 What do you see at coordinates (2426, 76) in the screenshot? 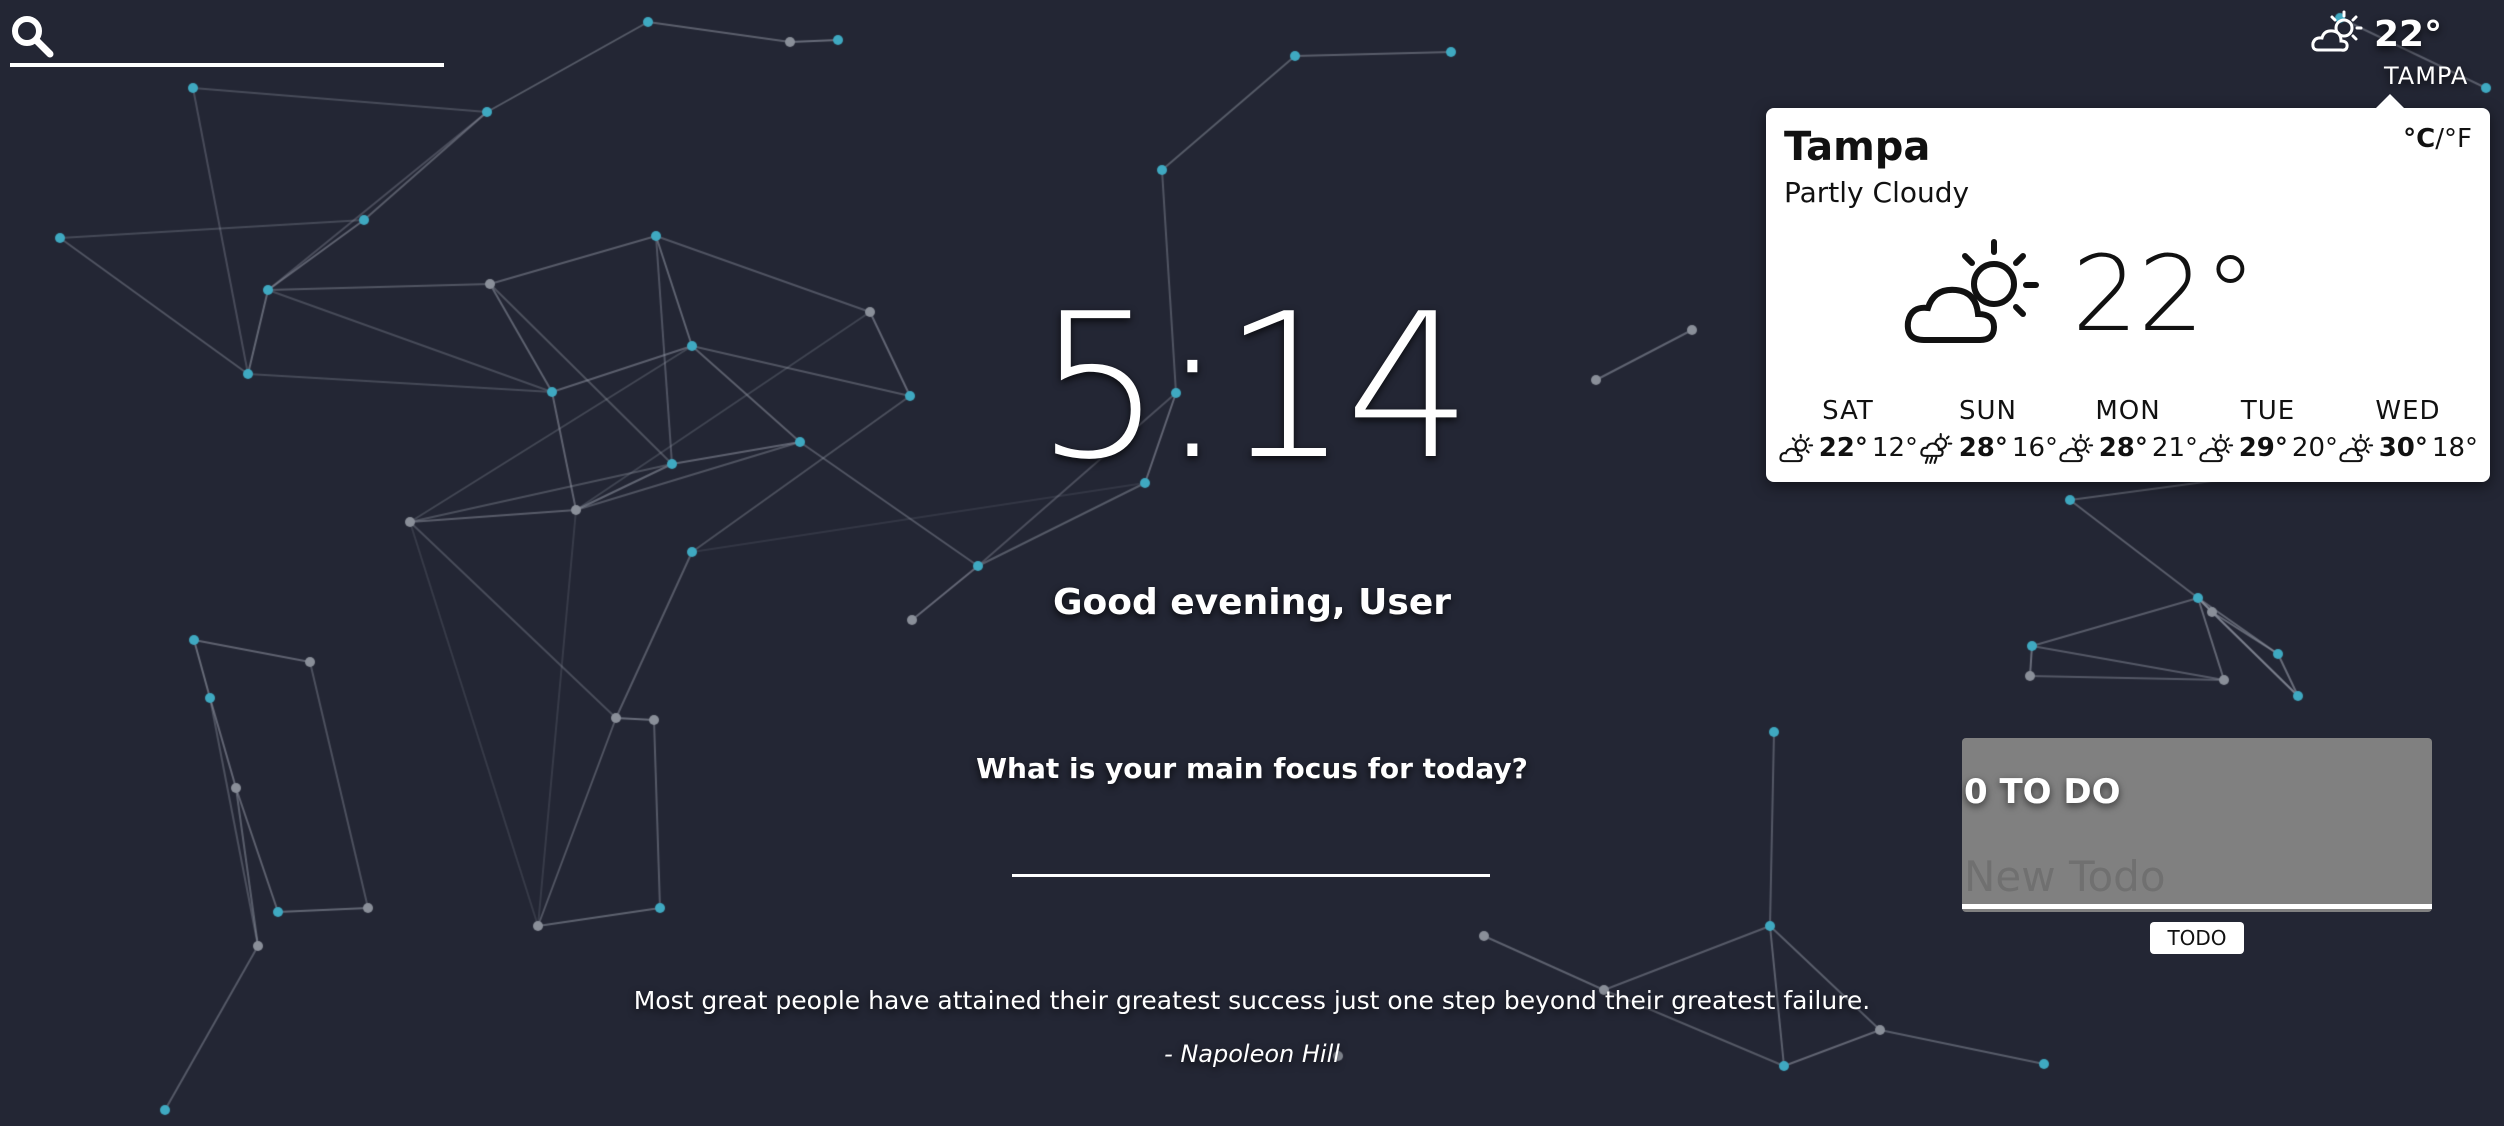
I see `current-city: TAMPA` at bounding box center [2426, 76].